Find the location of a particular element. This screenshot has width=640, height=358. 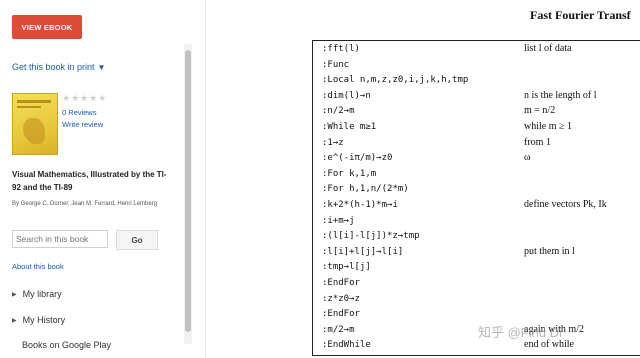

code-comment: end of while is located at coordinates (549, 345).